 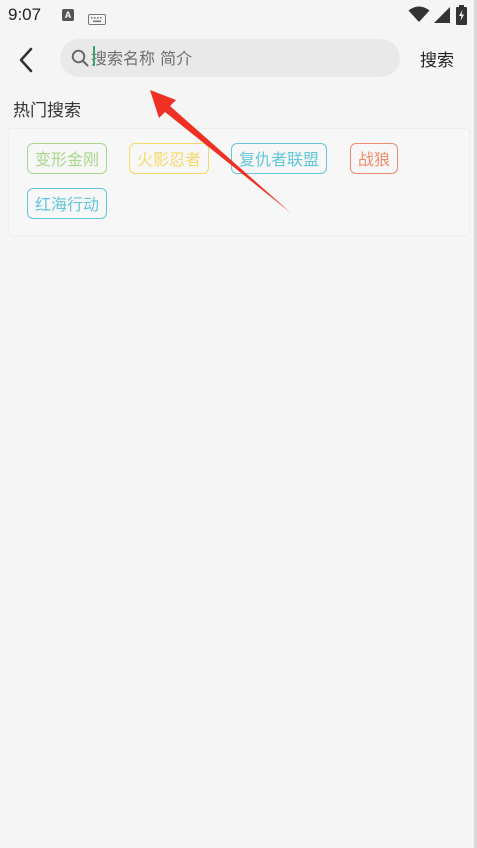 I want to click on hot-tag-naruto: 火影忍者, so click(x=169, y=158).